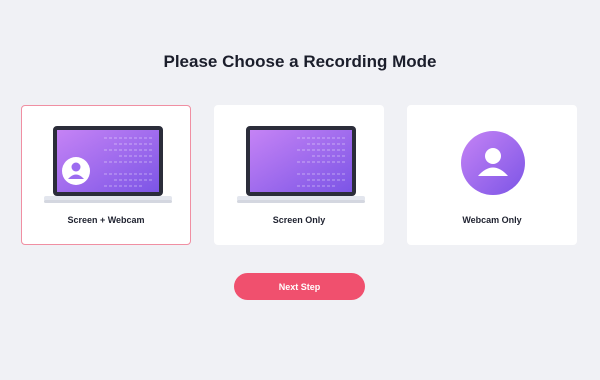 The height and width of the screenshot is (380, 600). I want to click on next-step-button: Next Step, so click(299, 286).